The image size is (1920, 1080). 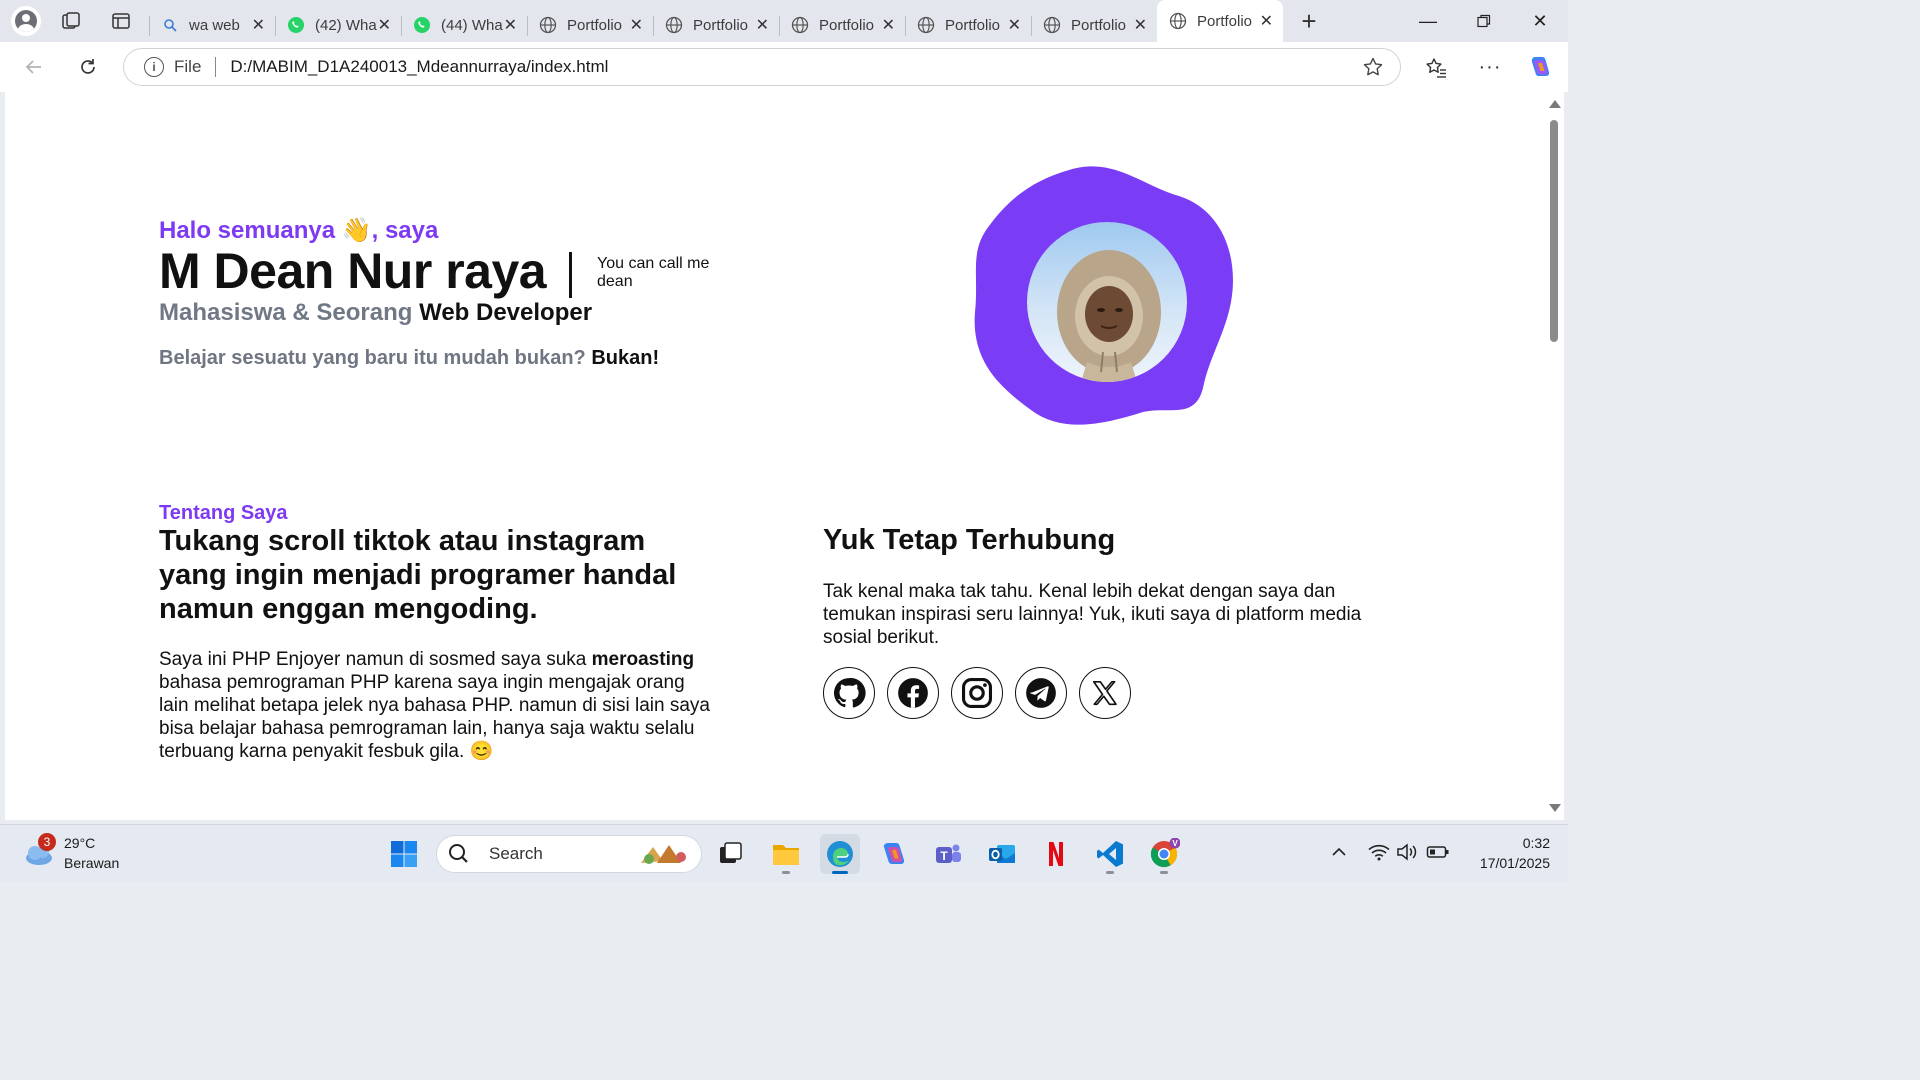 I want to click on browser-tab: (42) WhatsApp ✕, so click(x=338, y=25).